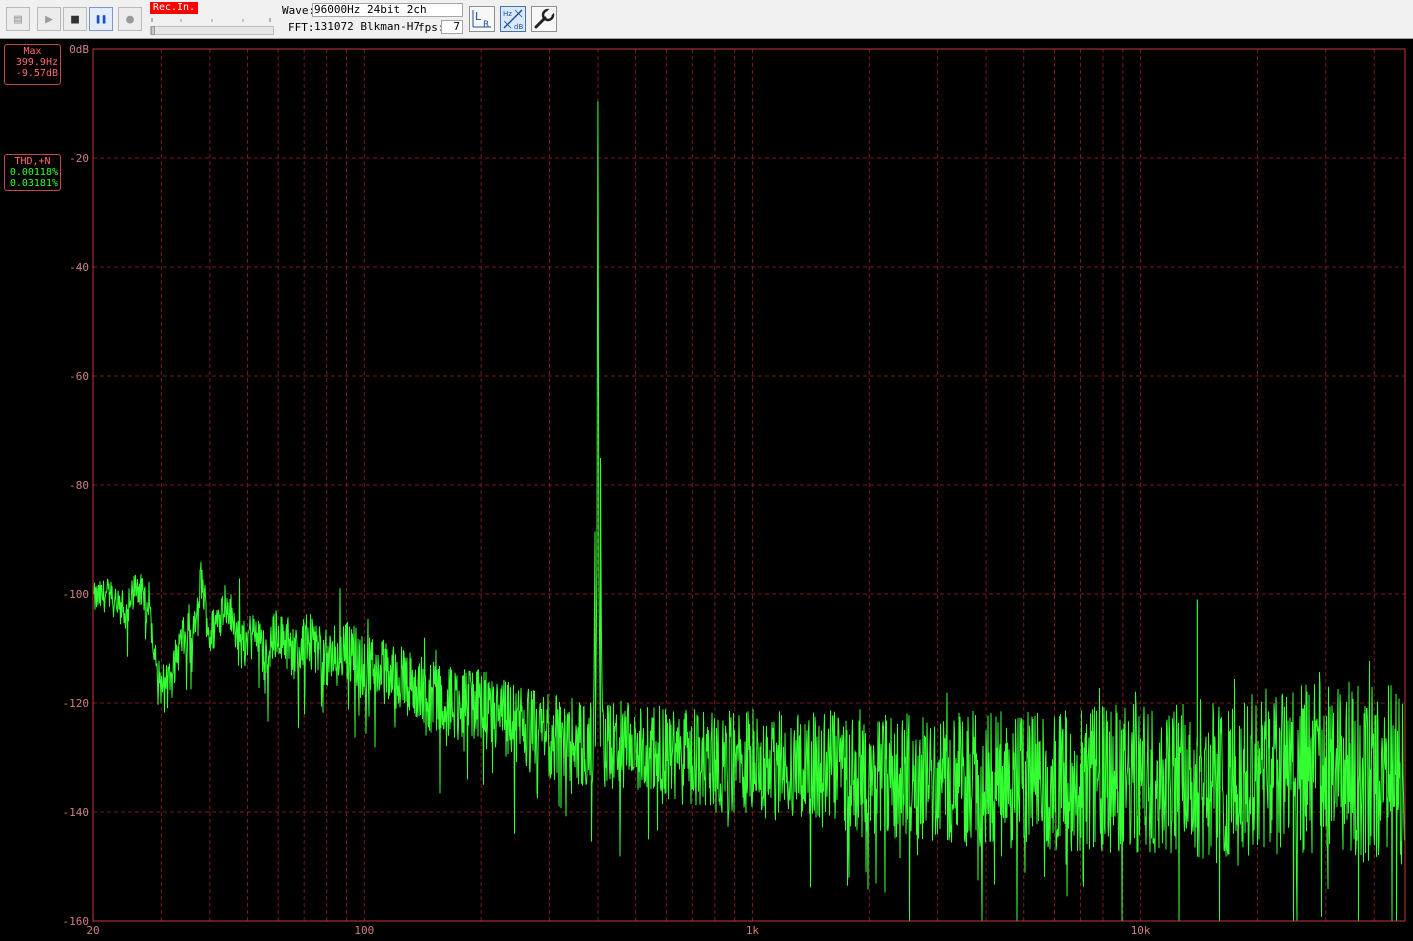  I want to click on folder-icon: ▤, so click(18, 19).